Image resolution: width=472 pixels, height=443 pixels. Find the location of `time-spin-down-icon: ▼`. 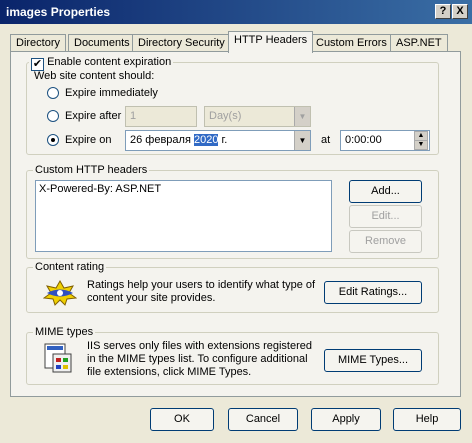

time-spin-down-icon: ▼ is located at coordinates (421, 145).